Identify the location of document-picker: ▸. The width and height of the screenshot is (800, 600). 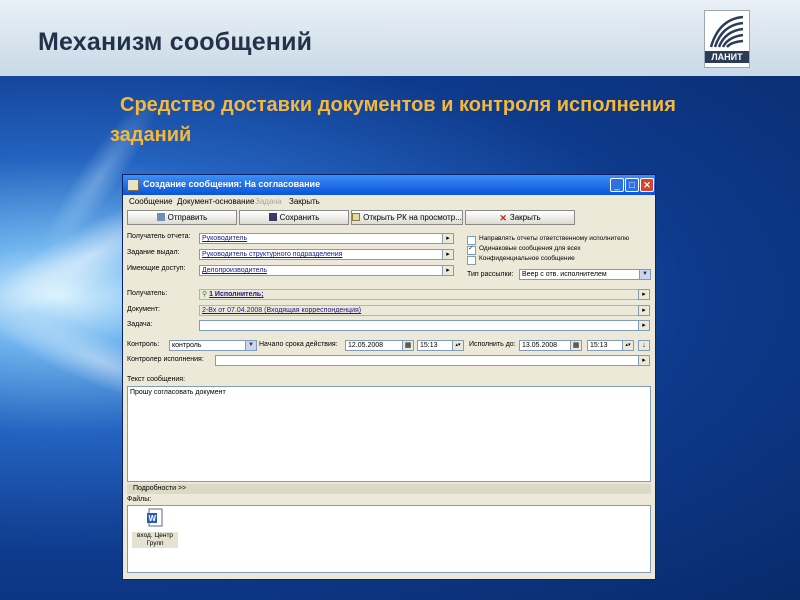
(644, 310).